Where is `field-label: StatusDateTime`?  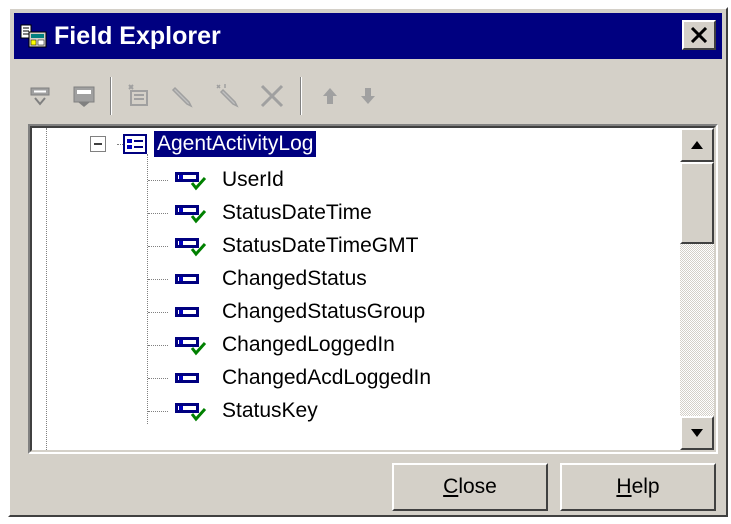 field-label: StatusDateTime is located at coordinates (297, 212).